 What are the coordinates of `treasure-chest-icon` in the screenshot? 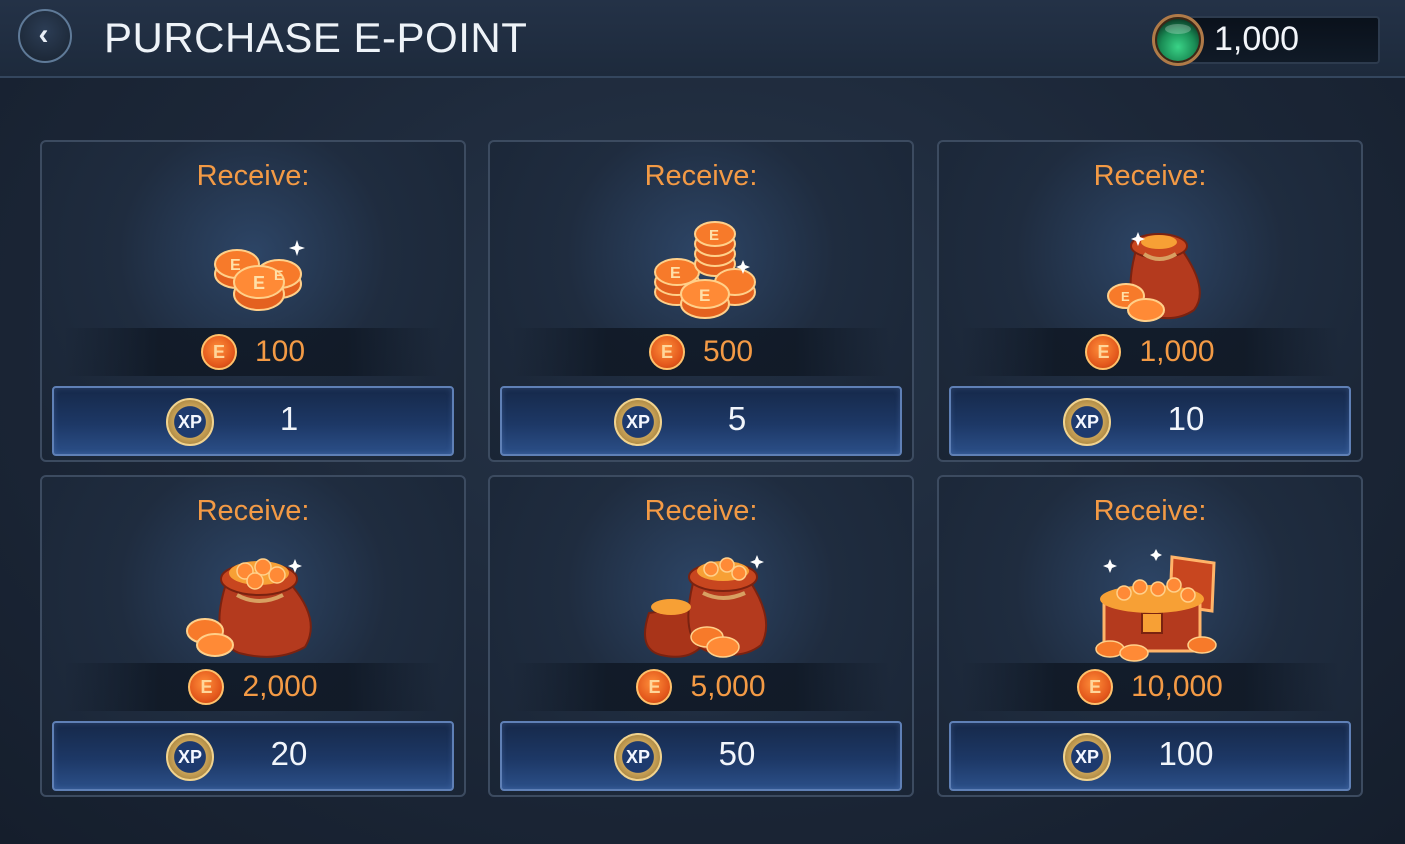 It's located at (1156, 605).